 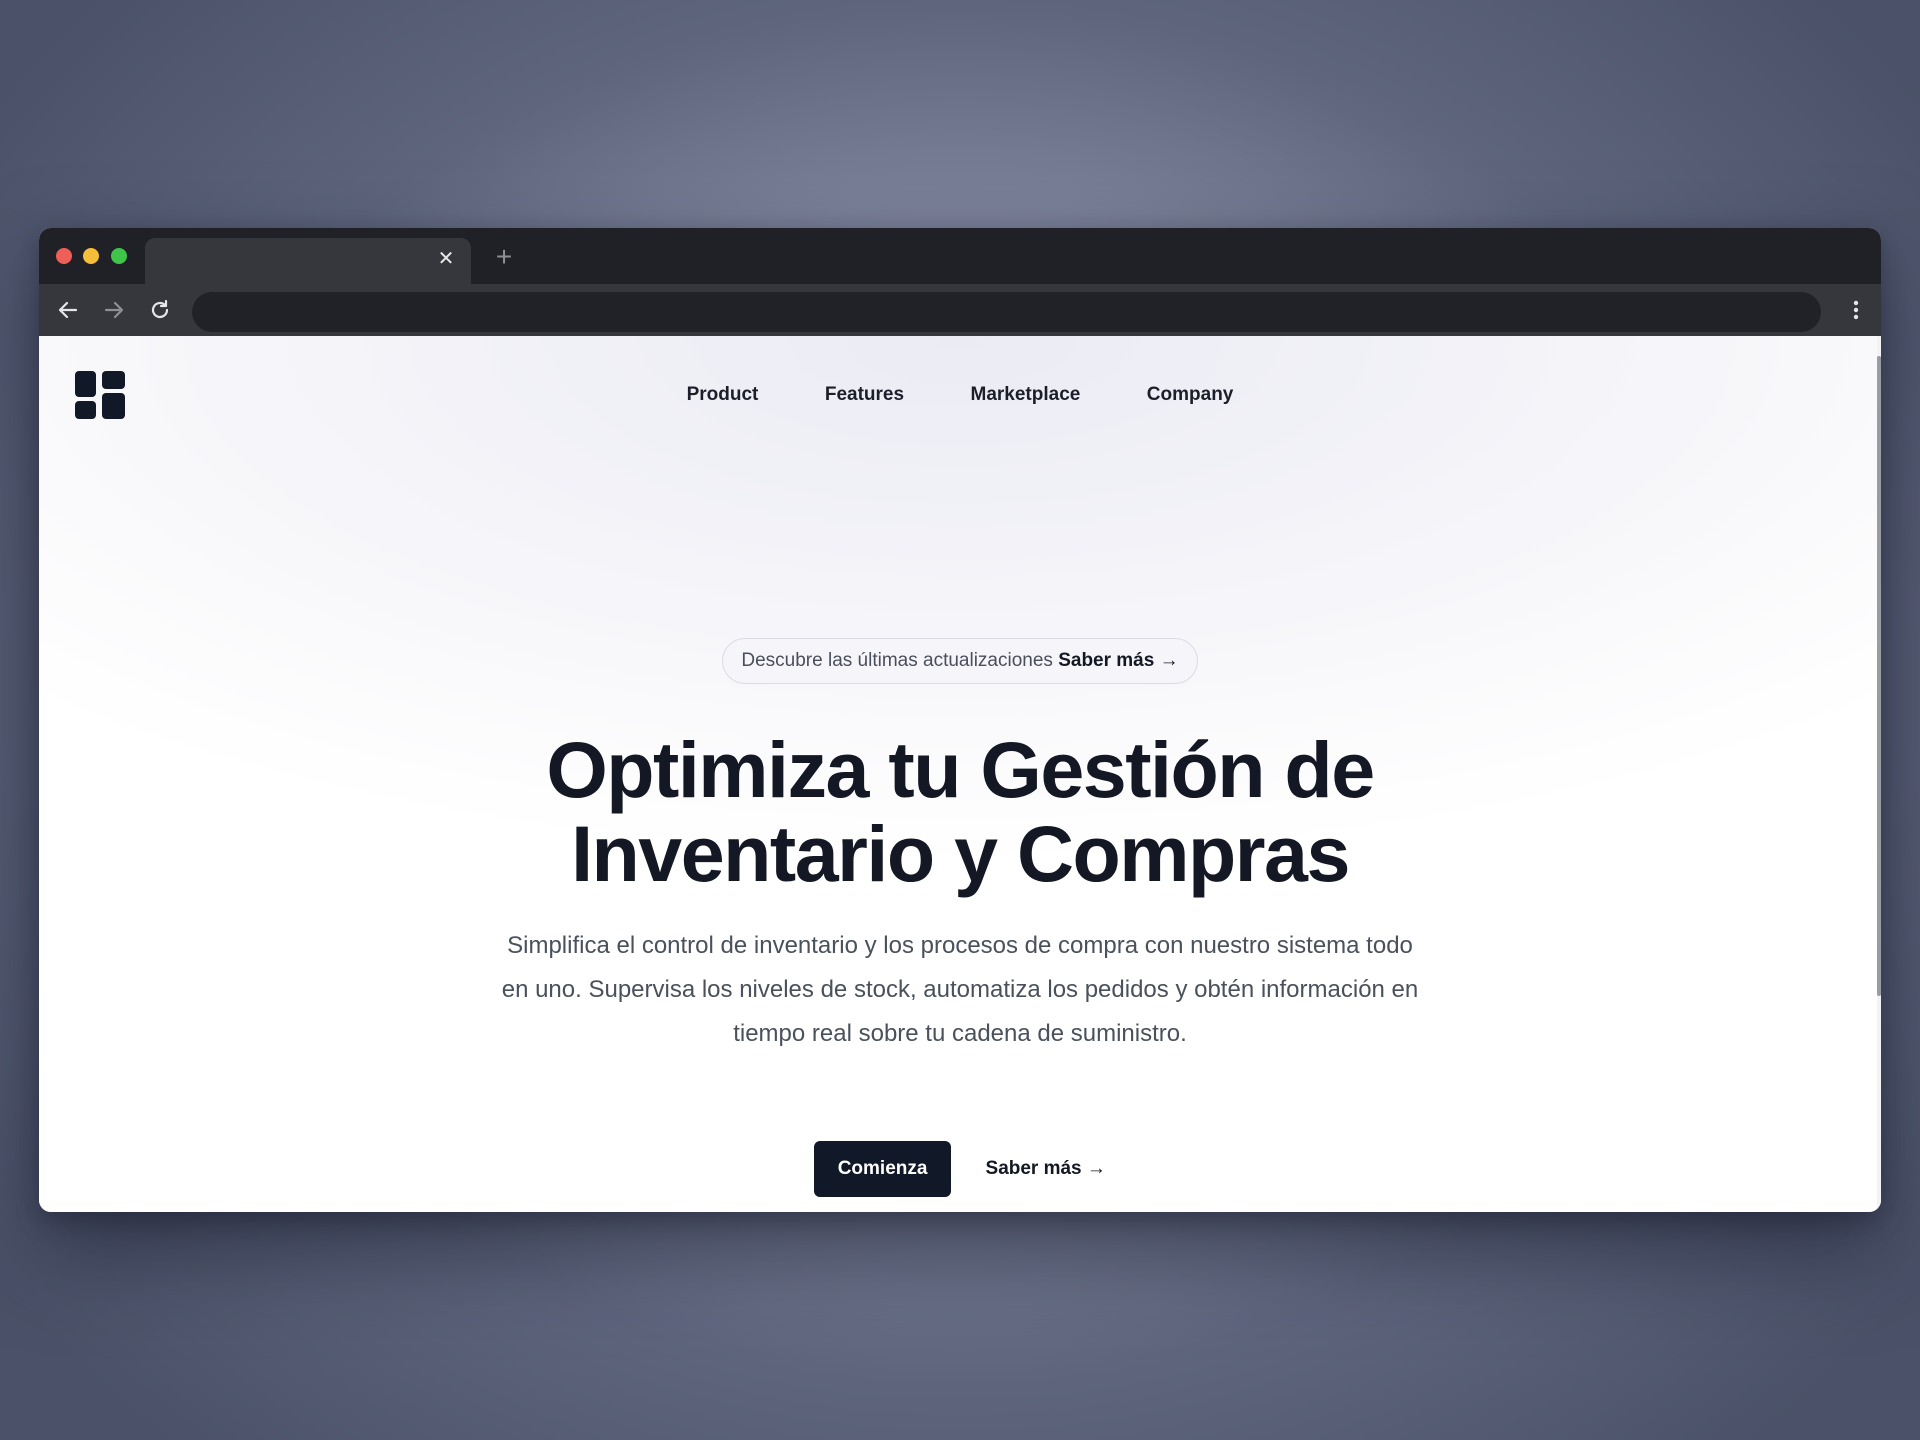 I want to click on learn-more-link: Saber más →, so click(x=1046, y=1169).